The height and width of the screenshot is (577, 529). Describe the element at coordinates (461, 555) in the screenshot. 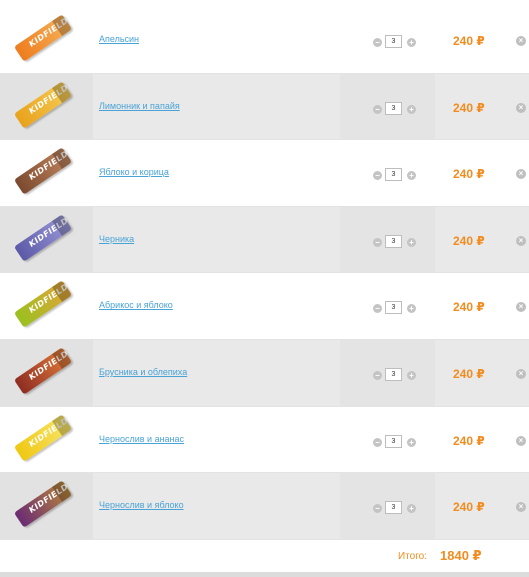

I see `total-value: 1840 ₽` at that location.